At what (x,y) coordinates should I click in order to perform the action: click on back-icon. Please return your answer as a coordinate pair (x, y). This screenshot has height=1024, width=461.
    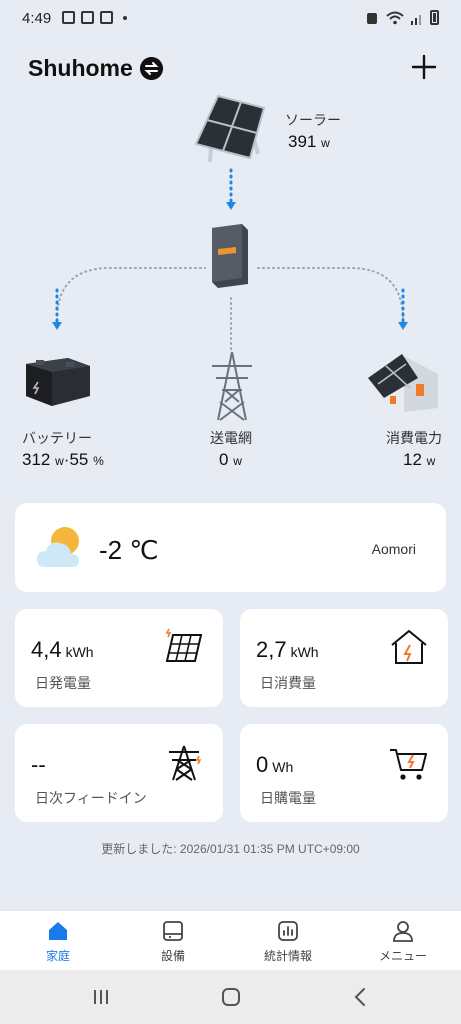
    Looking at the image, I should click on (360, 997).